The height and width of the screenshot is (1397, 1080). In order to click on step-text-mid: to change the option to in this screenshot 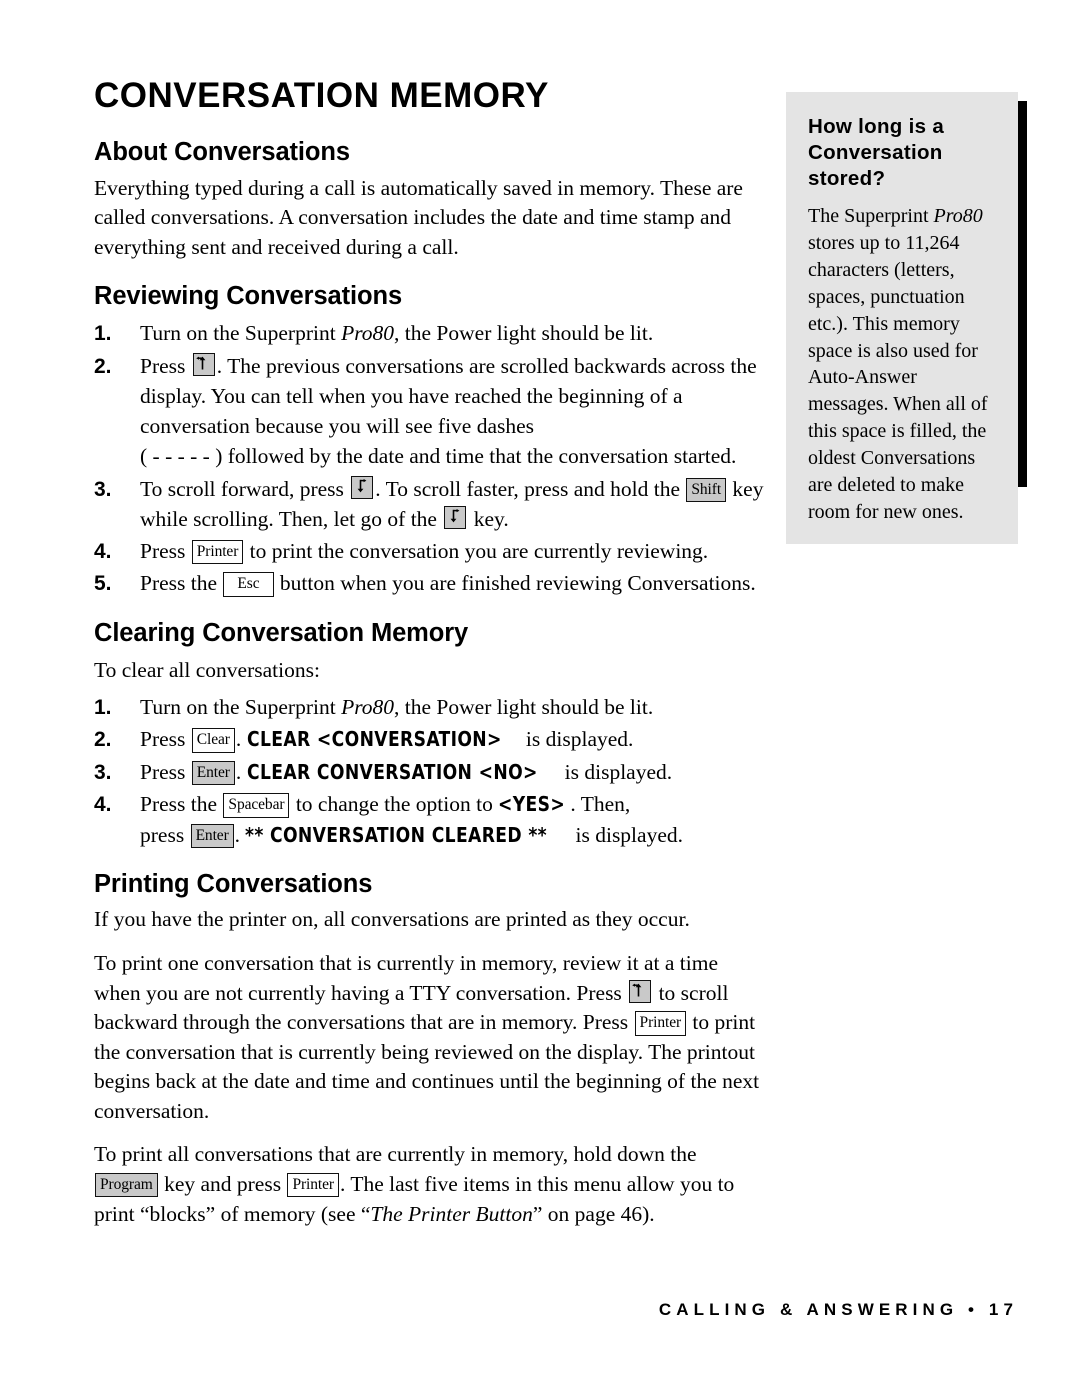, I will do `click(394, 804)`.